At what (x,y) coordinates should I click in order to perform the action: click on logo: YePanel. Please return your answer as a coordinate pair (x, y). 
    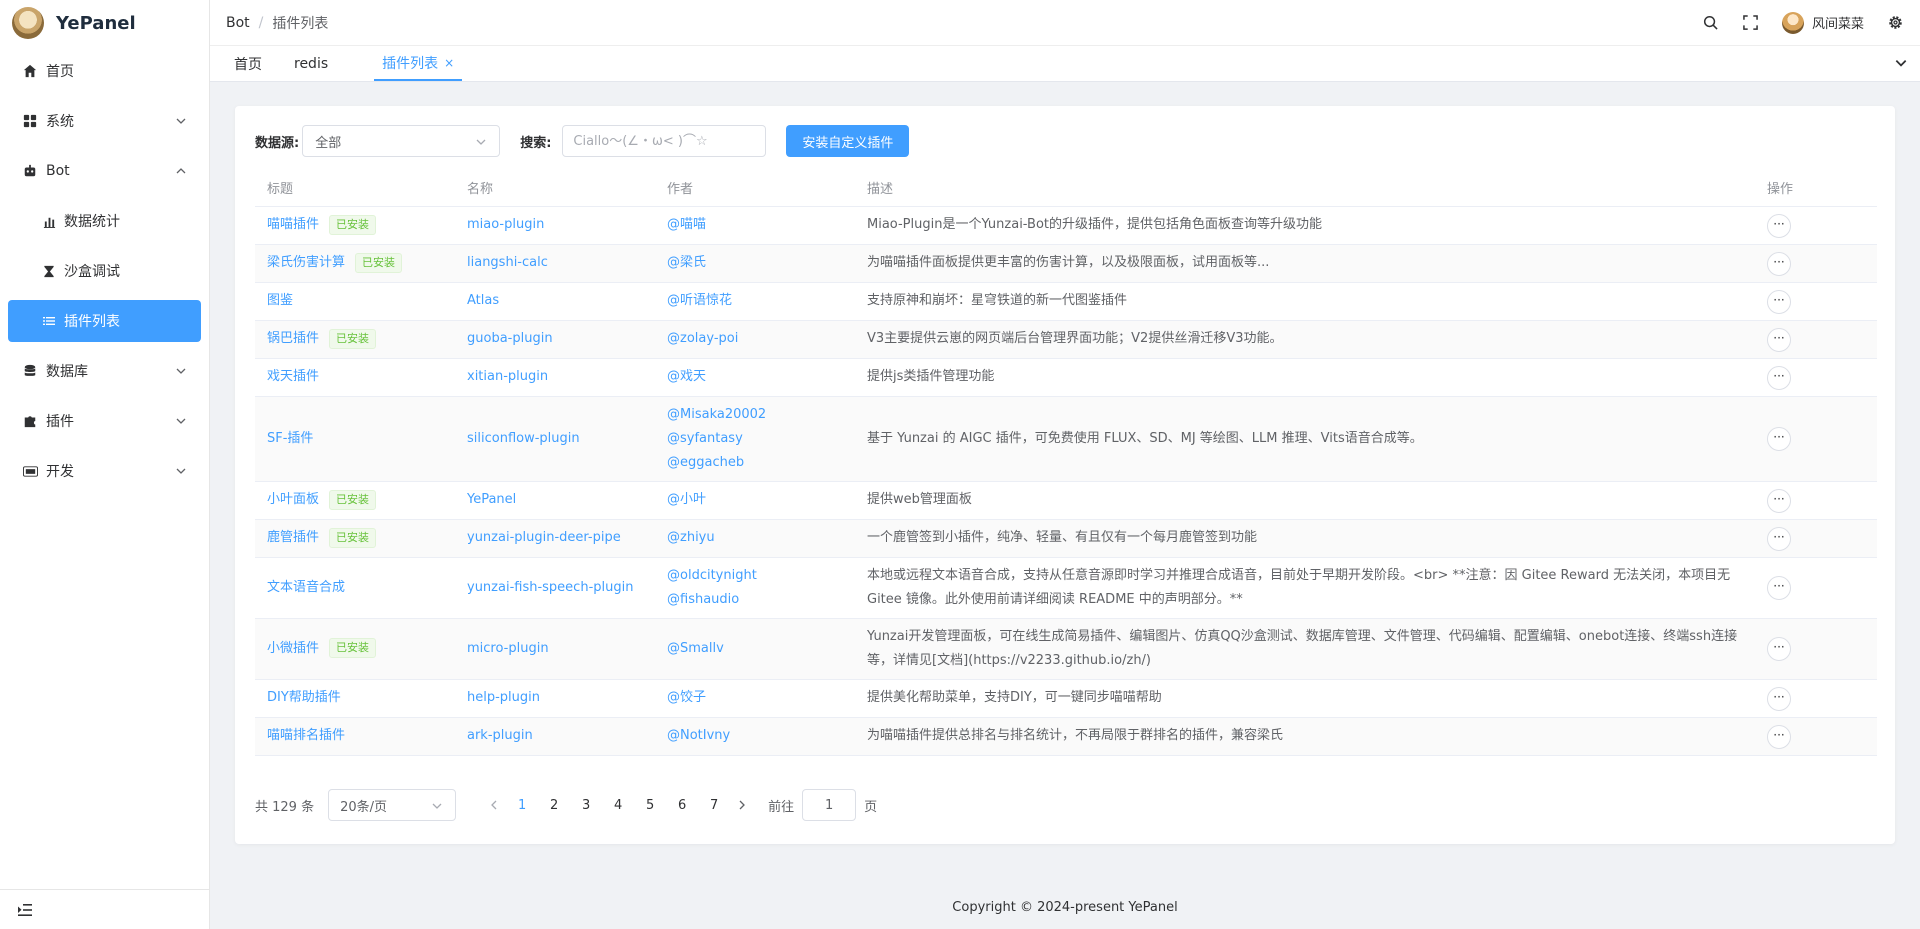
    Looking at the image, I should click on (104, 23).